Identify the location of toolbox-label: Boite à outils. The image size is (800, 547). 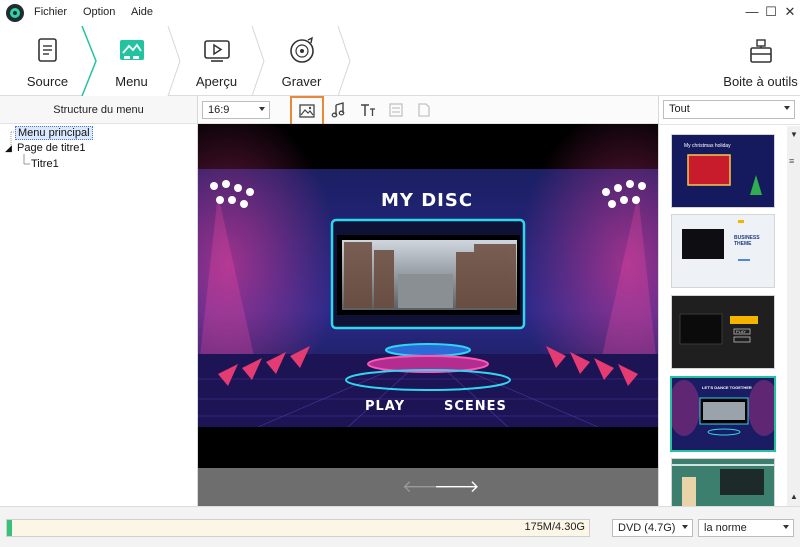
(760, 81).